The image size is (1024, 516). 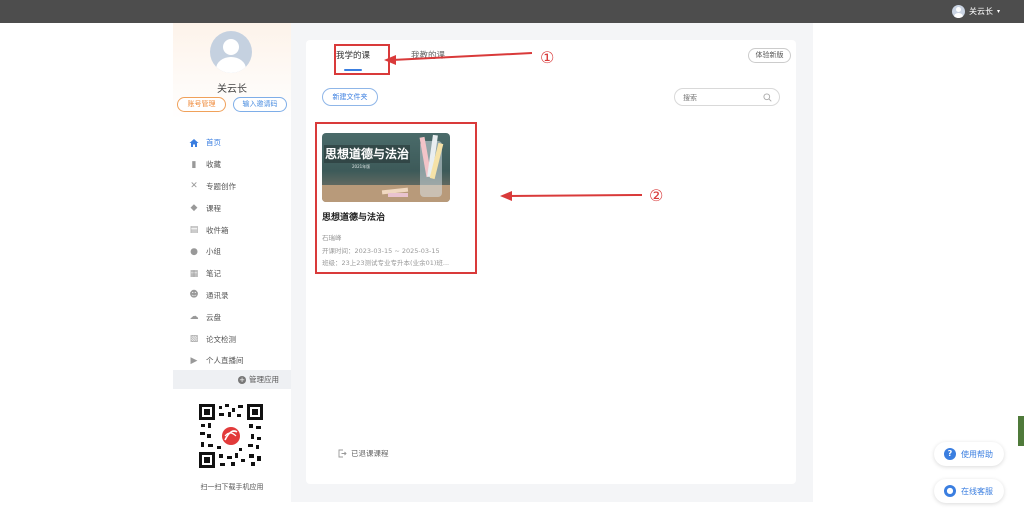 I want to click on annotation-arrows, so click(x=513, y=126).